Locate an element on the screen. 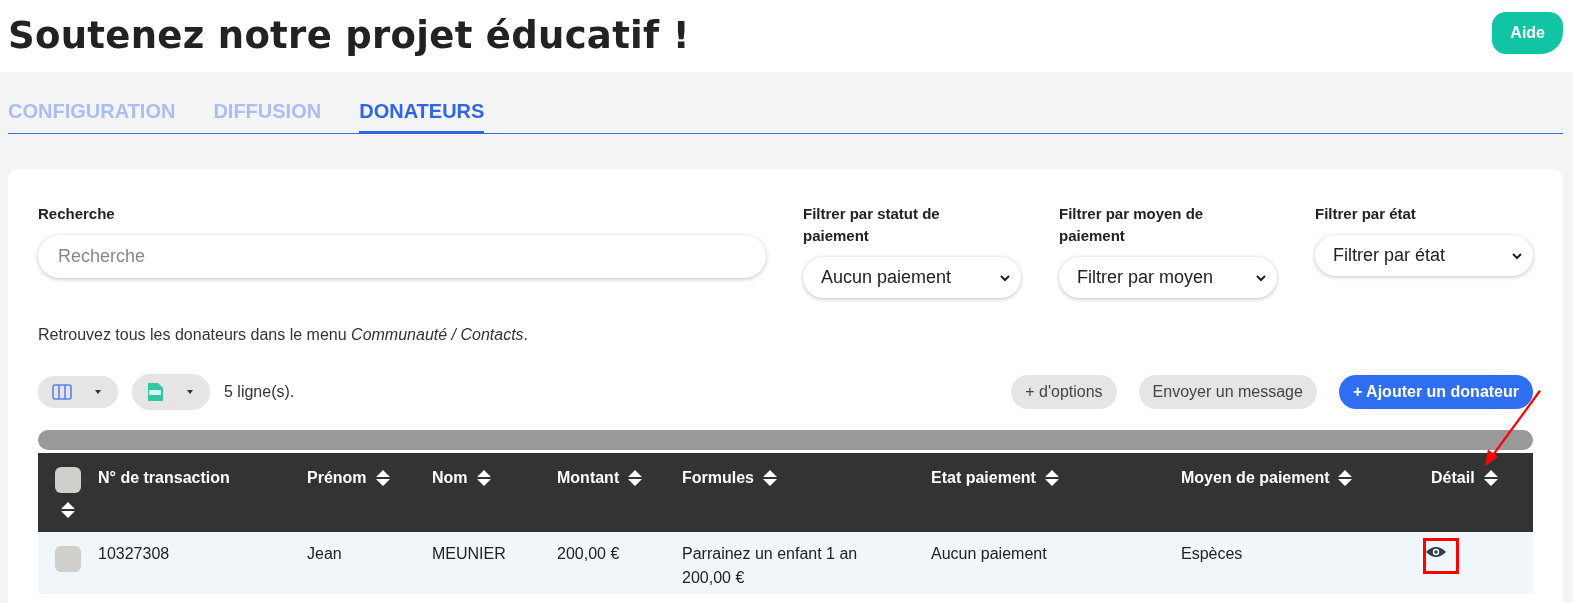 This screenshot has width=1573, height=603. field-label: Filtrer par état is located at coordinates (1366, 214).